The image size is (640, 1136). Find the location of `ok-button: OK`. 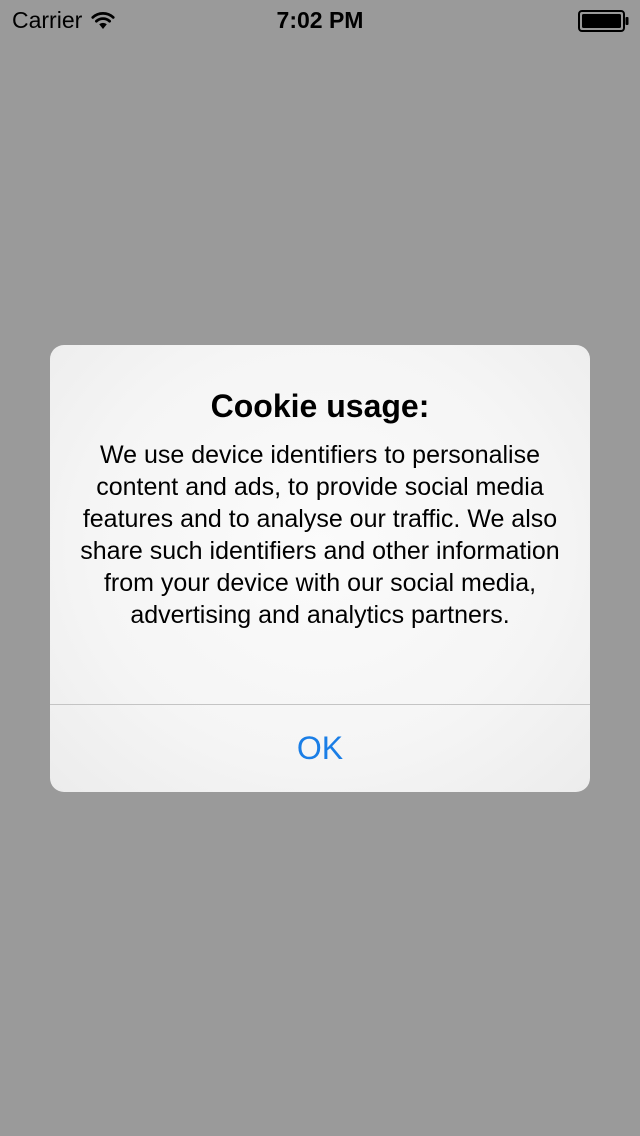

ok-button: OK is located at coordinates (320, 748).